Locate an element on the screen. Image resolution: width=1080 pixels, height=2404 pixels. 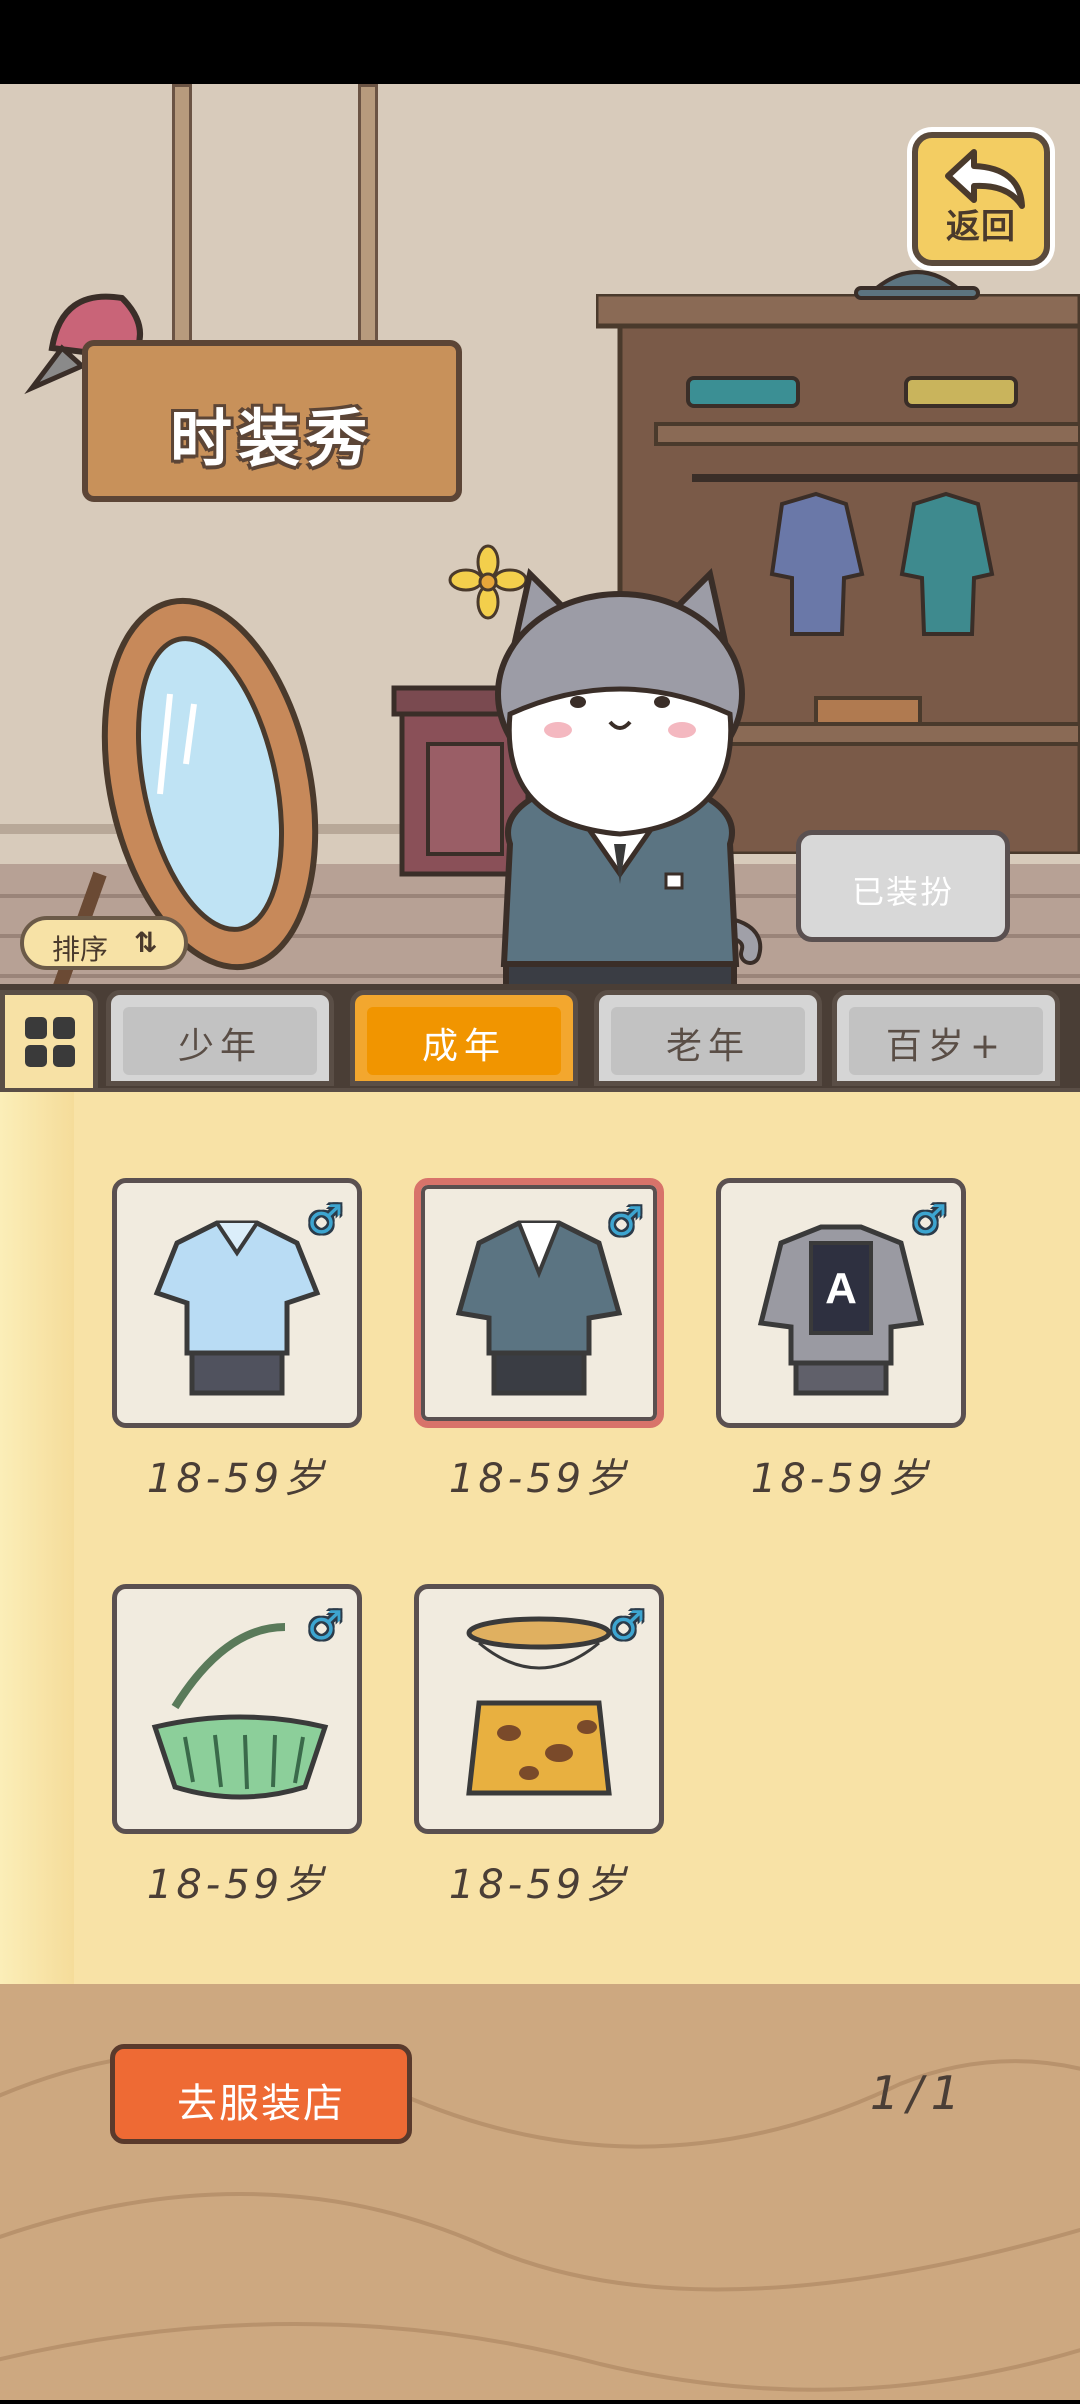
outfit-card-dark-uniform: ♂ is located at coordinates (539, 1303).